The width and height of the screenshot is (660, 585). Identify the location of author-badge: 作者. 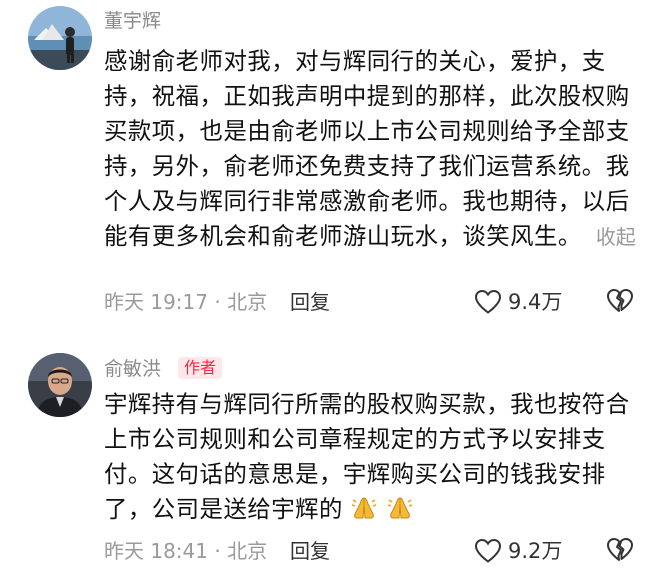
(200, 368).